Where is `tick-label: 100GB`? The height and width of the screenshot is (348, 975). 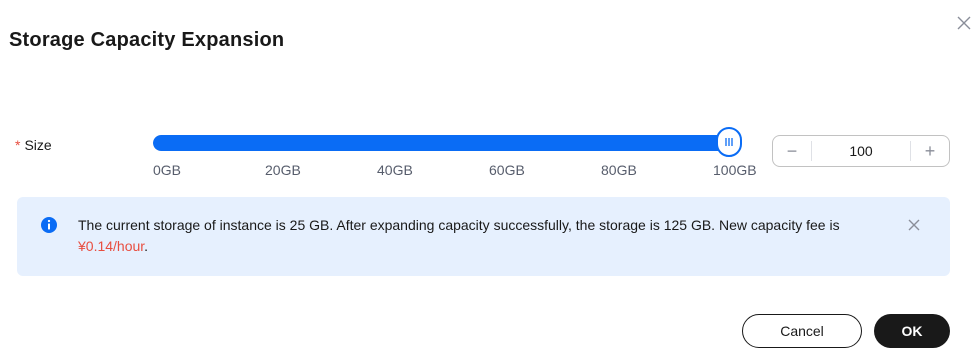
tick-label: 100GB is located at coordinates (735, 170).